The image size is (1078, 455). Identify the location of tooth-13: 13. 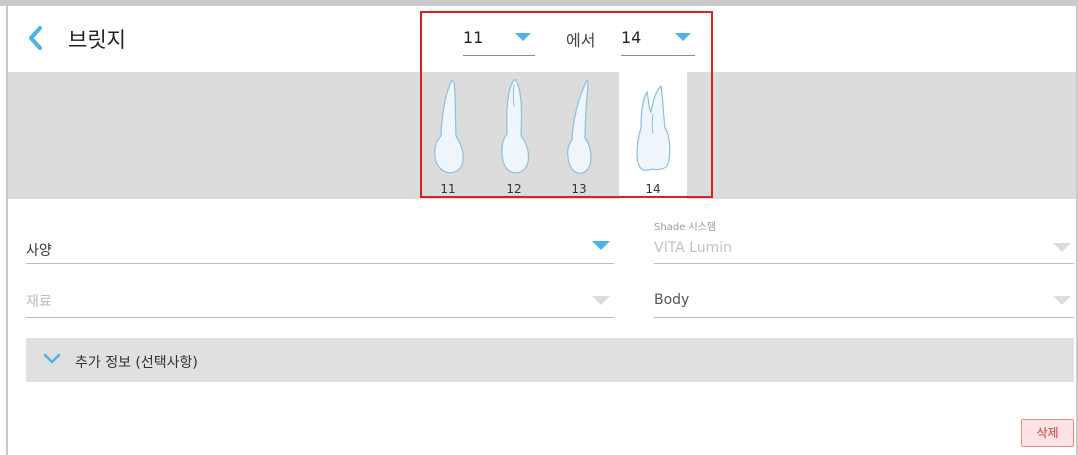
(579, 135).